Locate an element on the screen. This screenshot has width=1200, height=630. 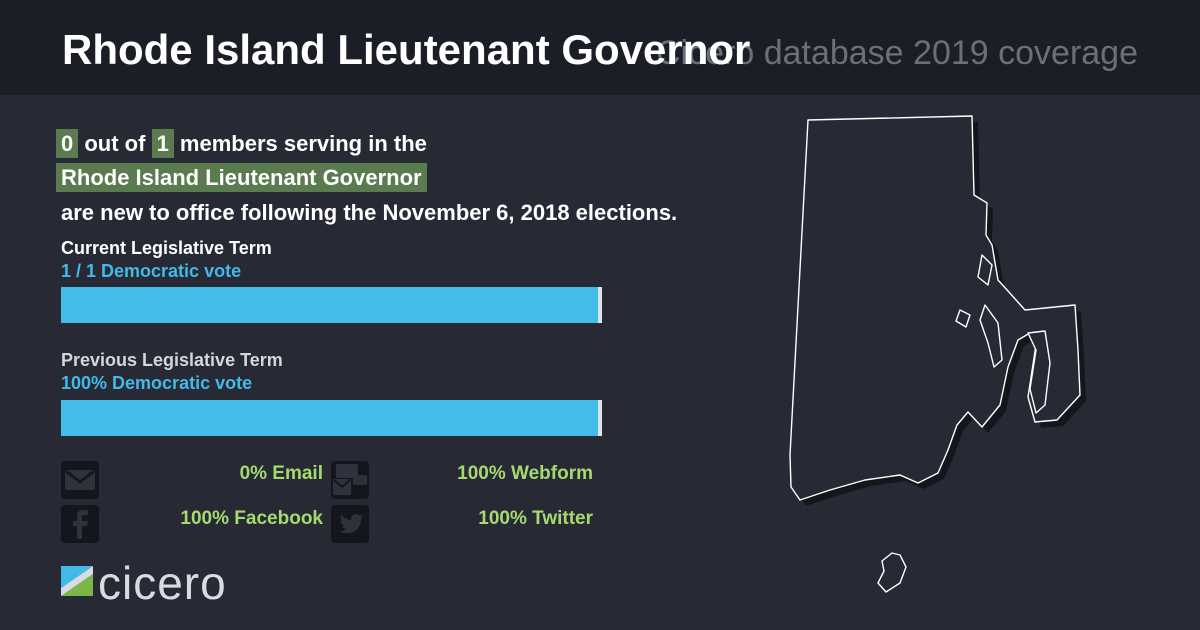
summary-line-1: 0 out of 1 members serving in the is located at coordinates (241, 143).